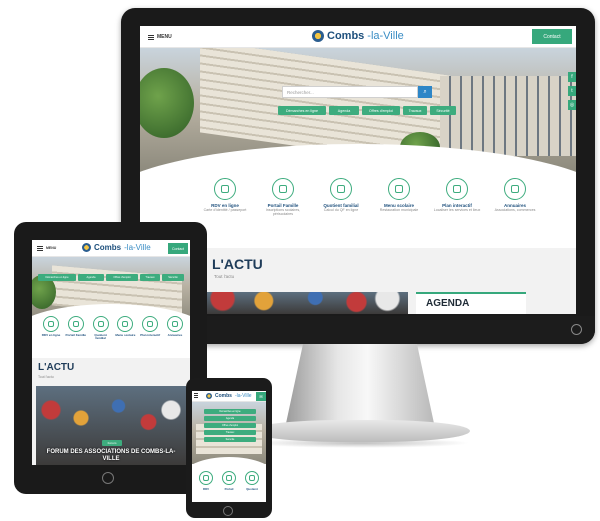  Describe the element at coordinates (229, 396) in the screenshot. I see `phone-logo: Combs -la-Ville` at that location.